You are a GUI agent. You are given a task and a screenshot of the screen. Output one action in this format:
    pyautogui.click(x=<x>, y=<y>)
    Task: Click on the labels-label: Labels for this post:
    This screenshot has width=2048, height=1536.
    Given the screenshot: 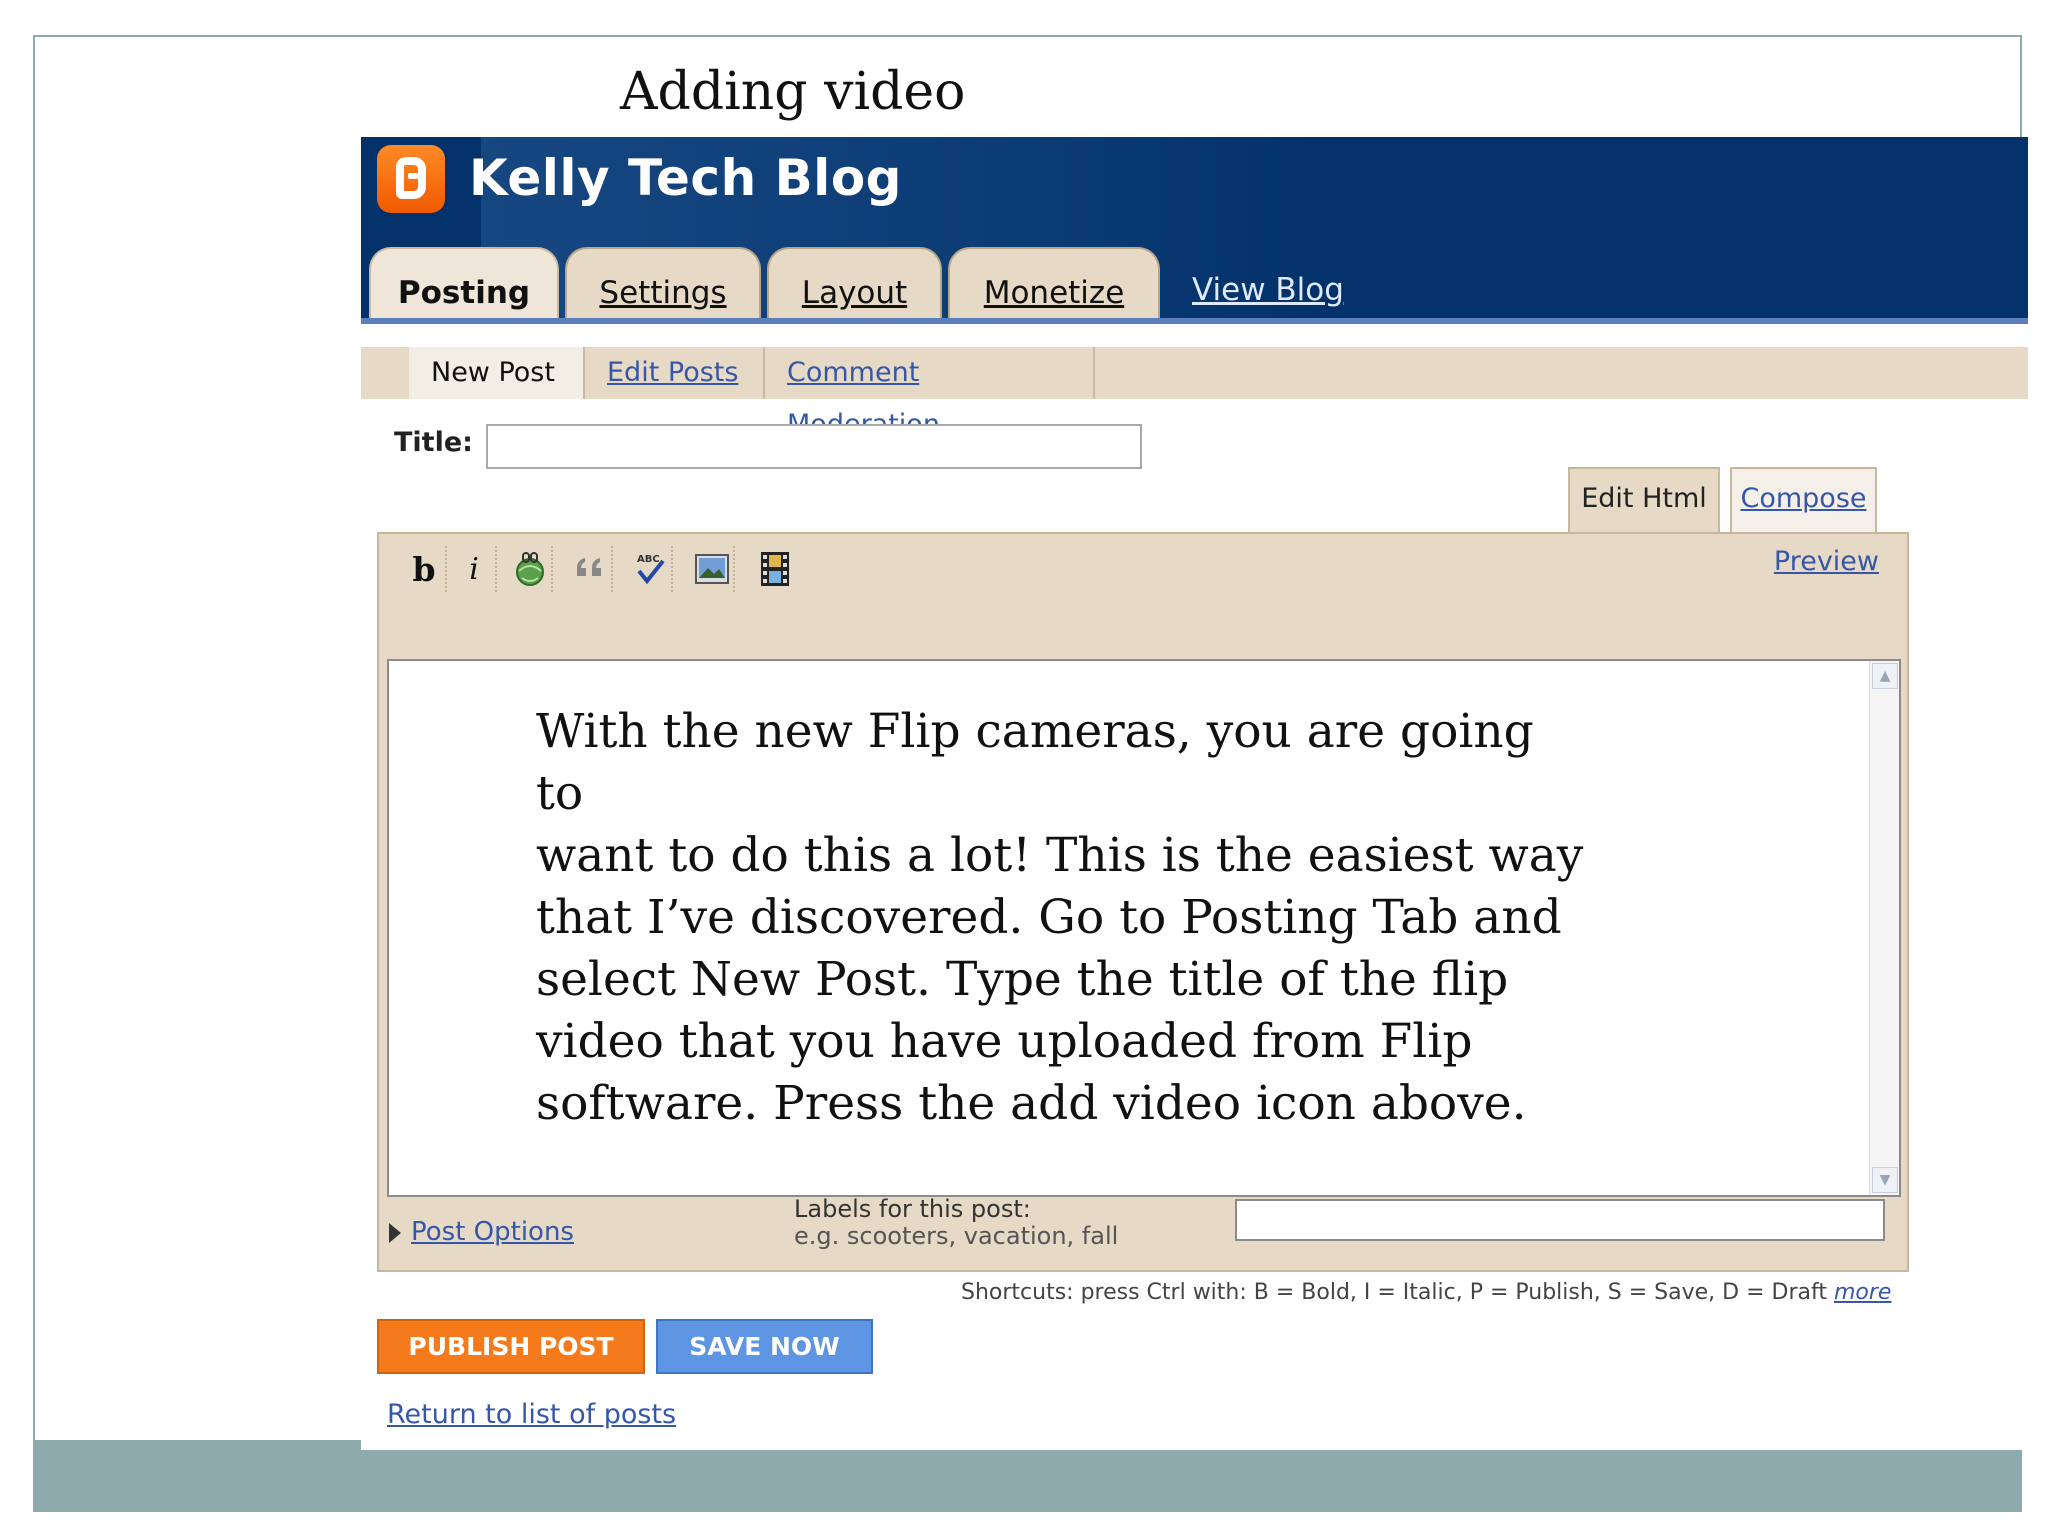 What is the action you would take?
    pyautogui.click(x=912, y=1209)
    